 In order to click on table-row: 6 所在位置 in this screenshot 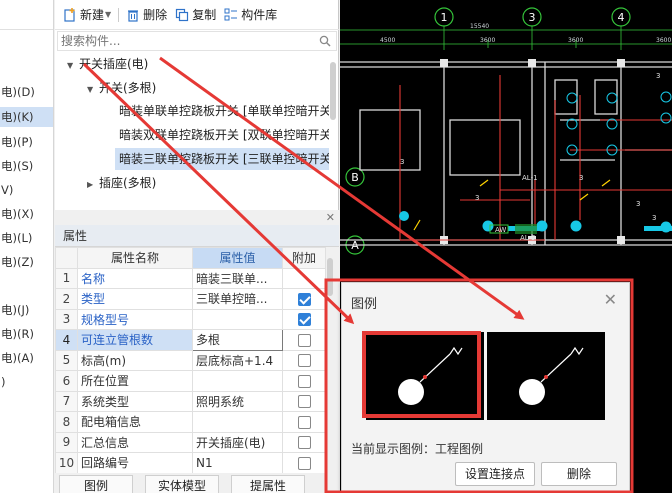, I will do `click(190, 381)`.